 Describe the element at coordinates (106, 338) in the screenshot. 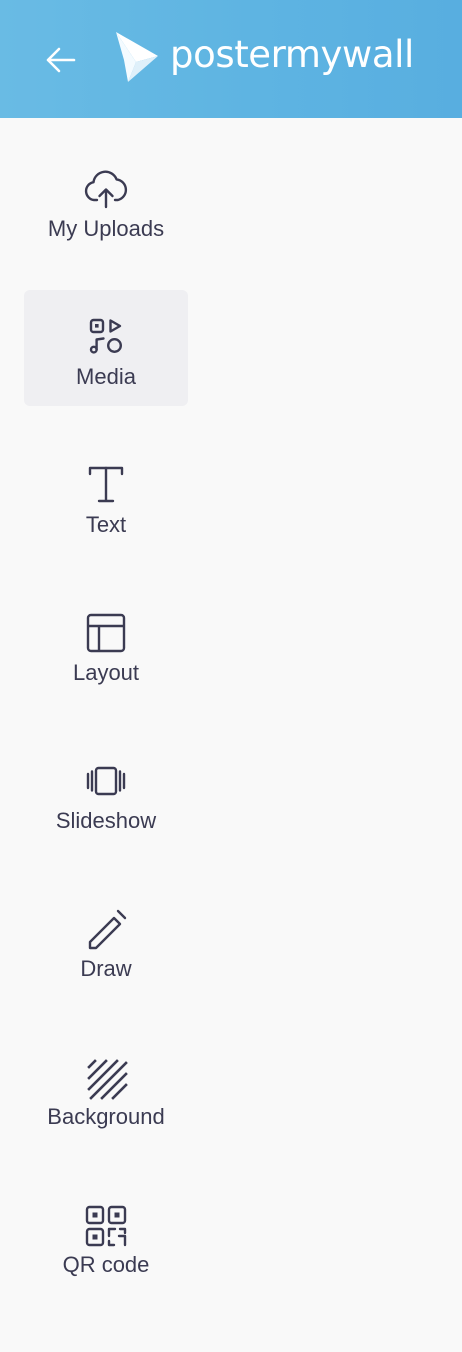

I see `media-icon` at that location.